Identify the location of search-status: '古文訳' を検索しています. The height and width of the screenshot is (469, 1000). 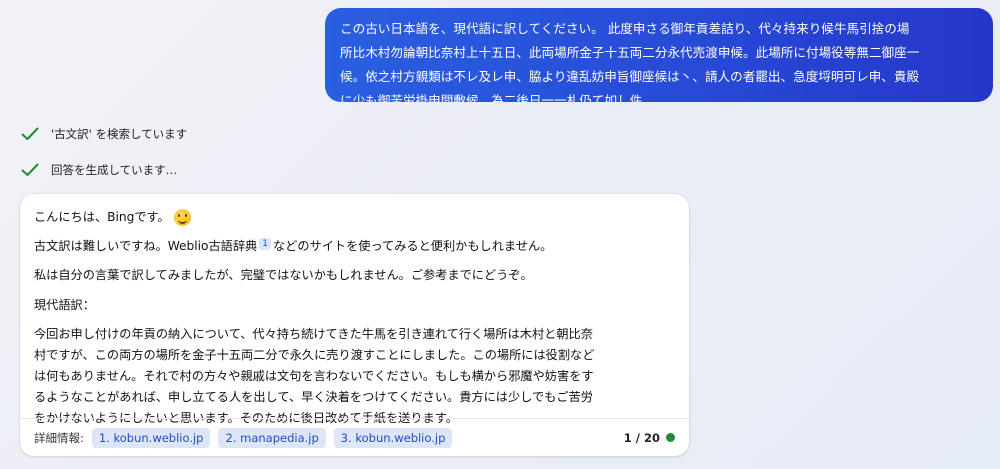
(104, 134).